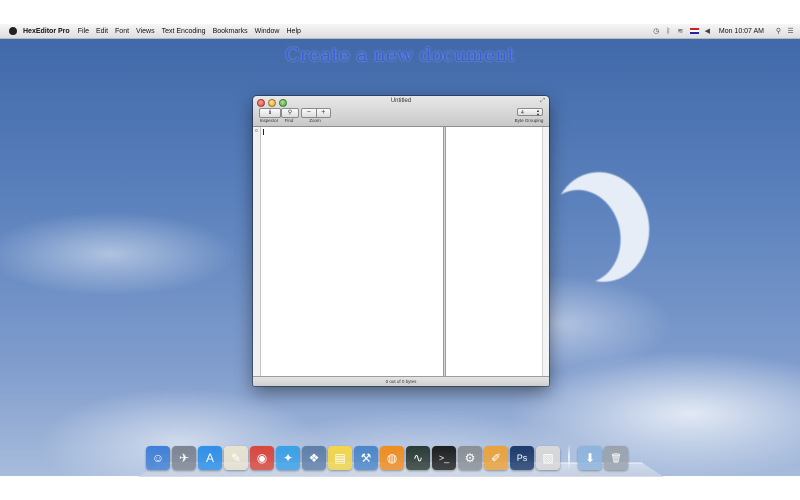  What do you see at coordinates (294, 31) in the screenshot?
I see `menu-help: Help` at bounding box center [294, 31].